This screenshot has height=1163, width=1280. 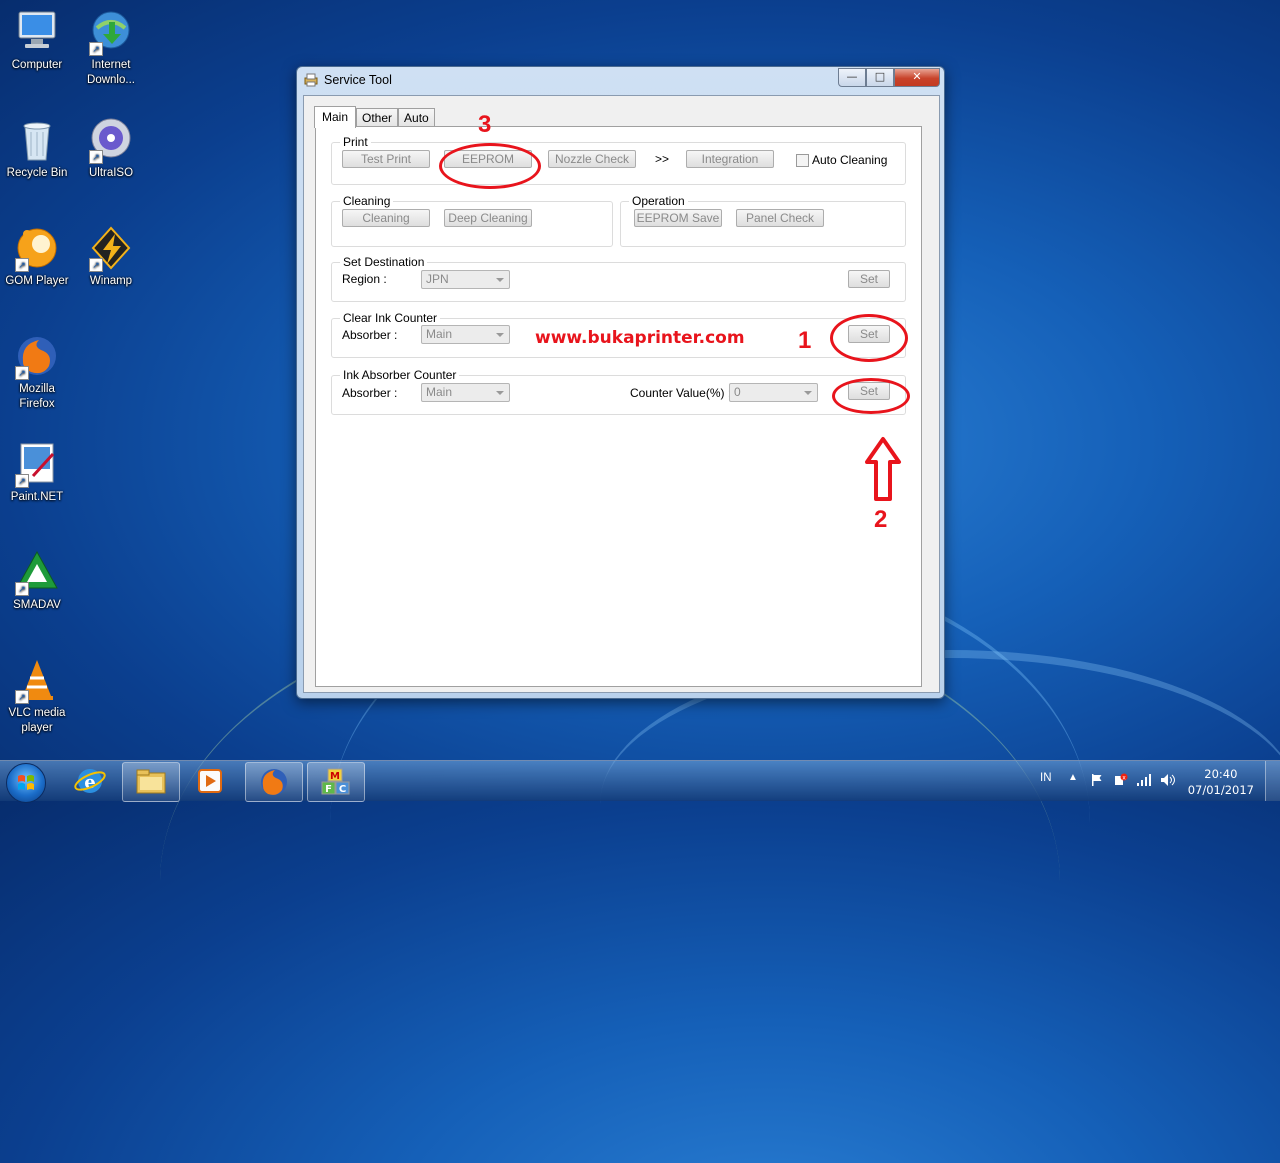 What do you see at coordinates (869, 338) in the screenshot?
I see `annotation-circle-clear-set` at bounding box center [869, 338].